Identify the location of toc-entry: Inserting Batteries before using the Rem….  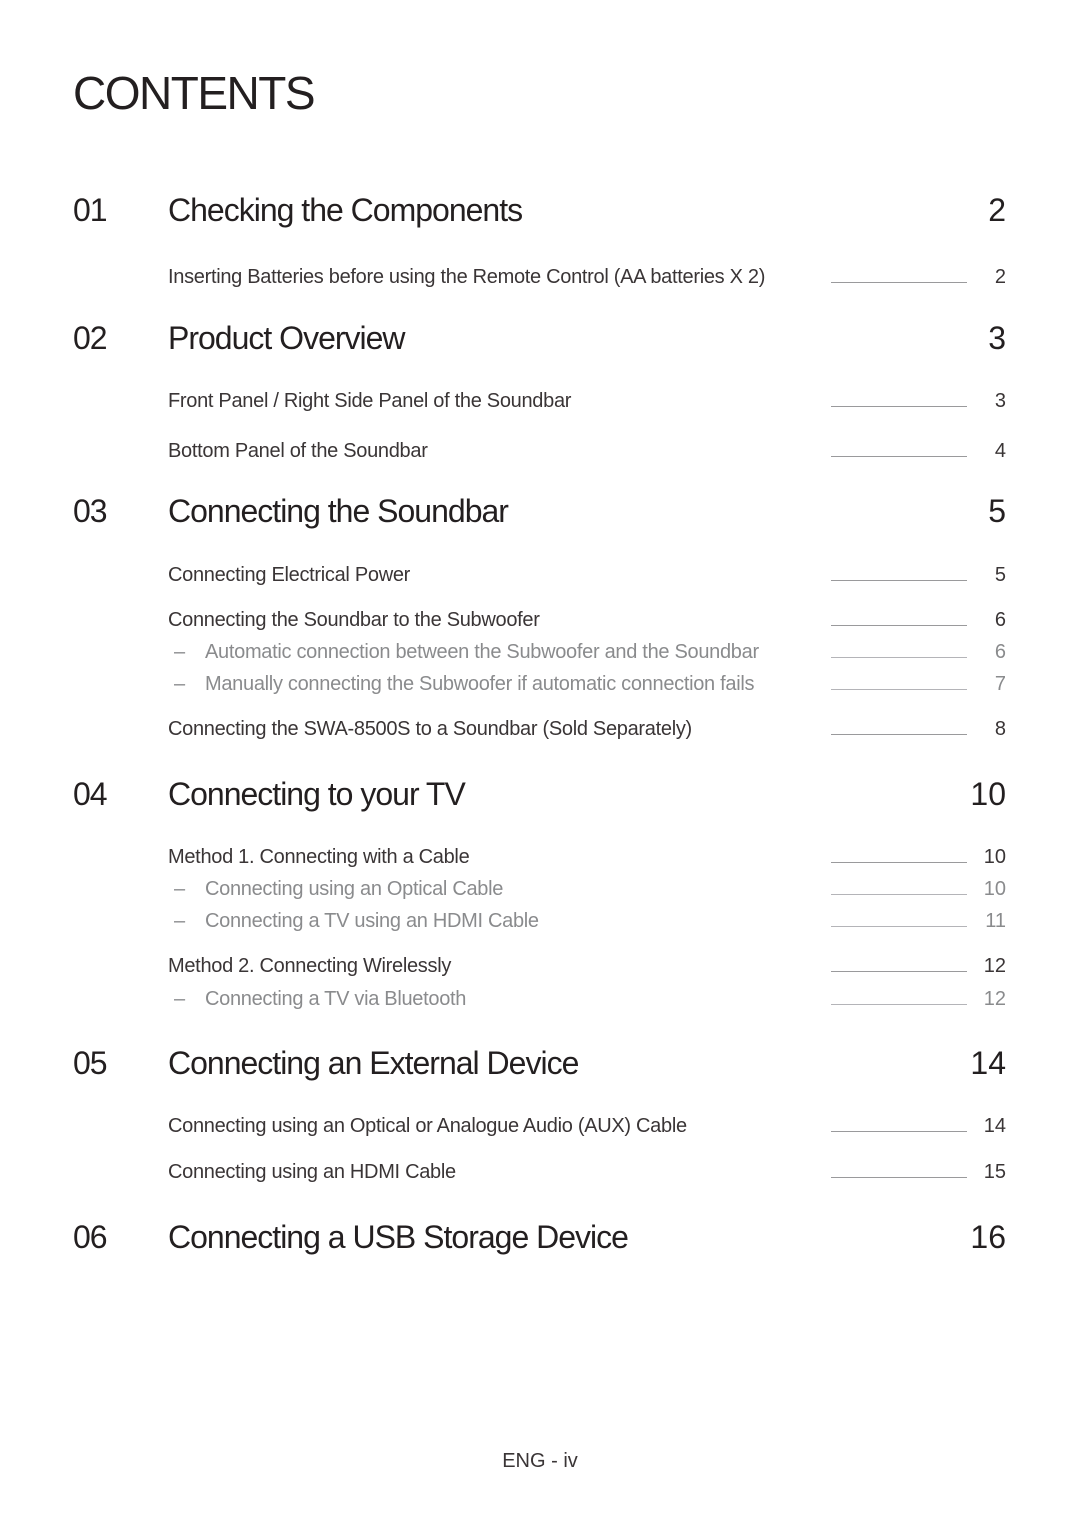
(540, 279).